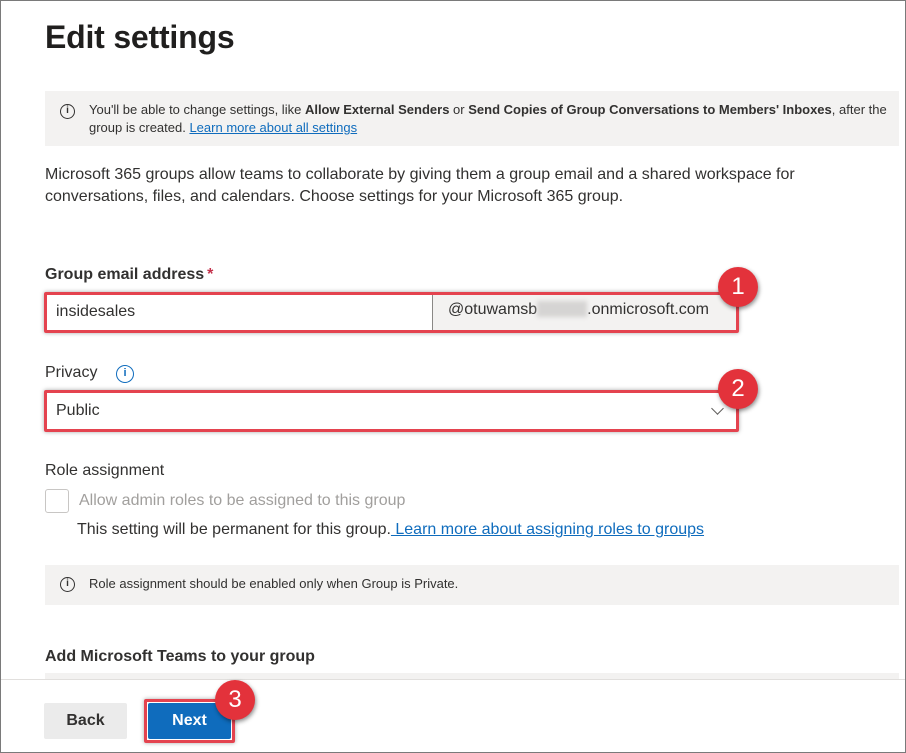 The image size is (906, 753). What do you see at coordinates (235, 700) in the screenshot?
I see `callout-badge-3: 3` at bounding box center [235, 700].